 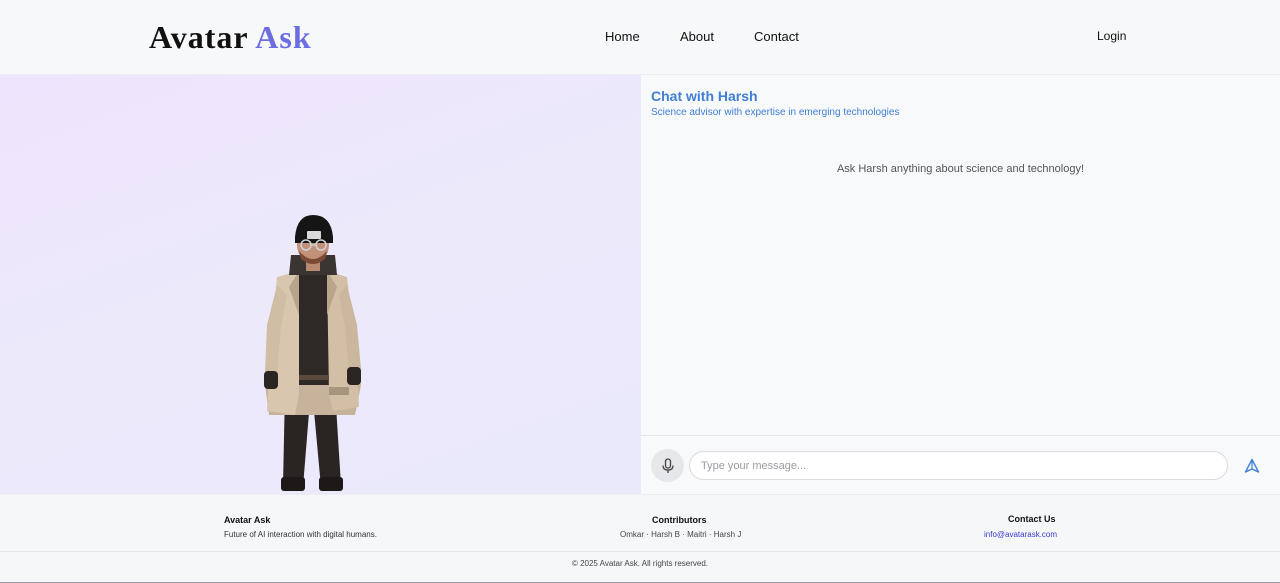 I want to click on message-composer, so click(x=960, y=464).